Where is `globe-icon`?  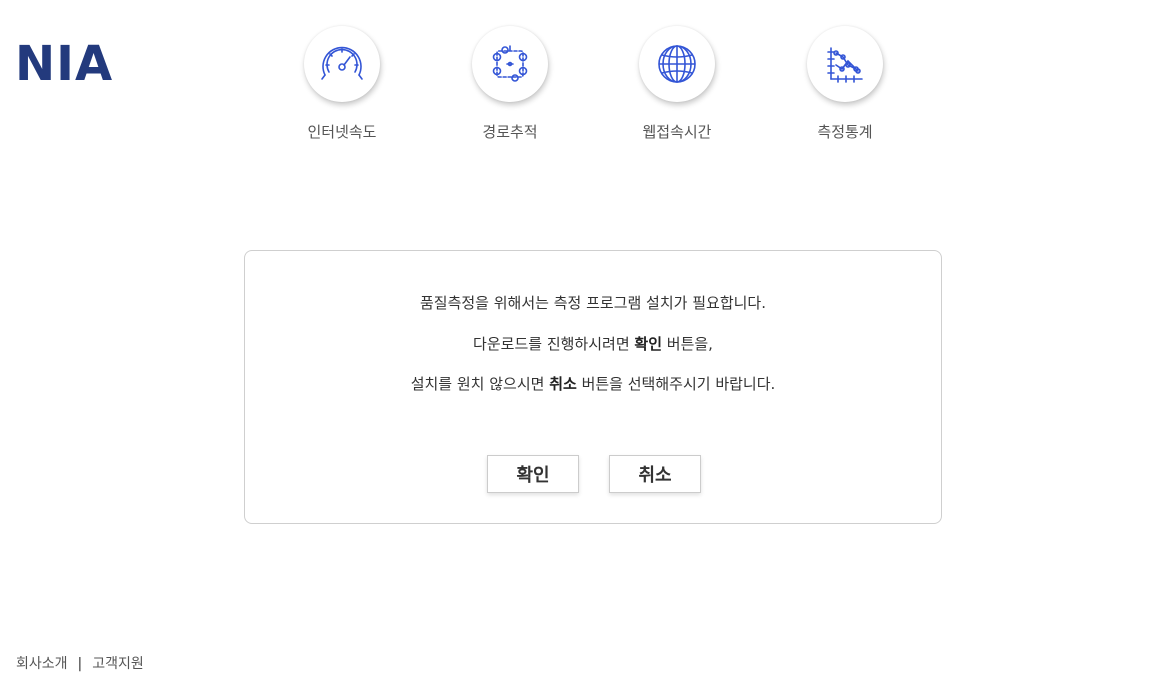 globe-icon is located at coordinates (677, 64).